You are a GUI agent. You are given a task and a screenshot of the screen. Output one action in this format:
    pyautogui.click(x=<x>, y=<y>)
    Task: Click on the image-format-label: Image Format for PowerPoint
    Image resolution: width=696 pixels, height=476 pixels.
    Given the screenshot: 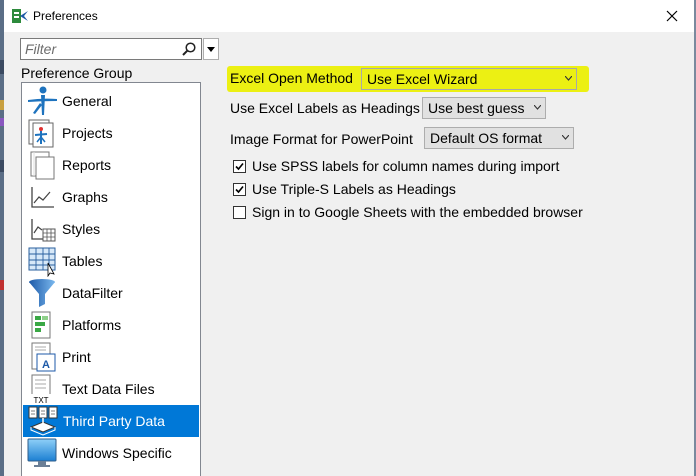 What is the action you would take?
    pyautogui.click(x=321, y=139)
    